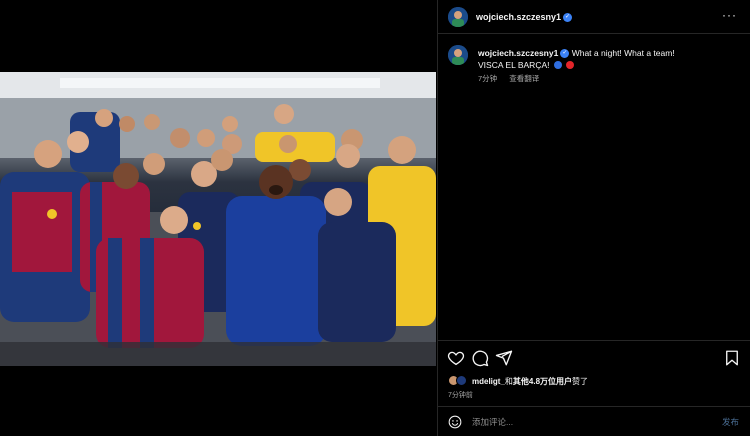 This screenshot has height=436, width=750. Describe the element at coordinates (508, 381) in the screenshot. I see `likes-and: 和` at that location.